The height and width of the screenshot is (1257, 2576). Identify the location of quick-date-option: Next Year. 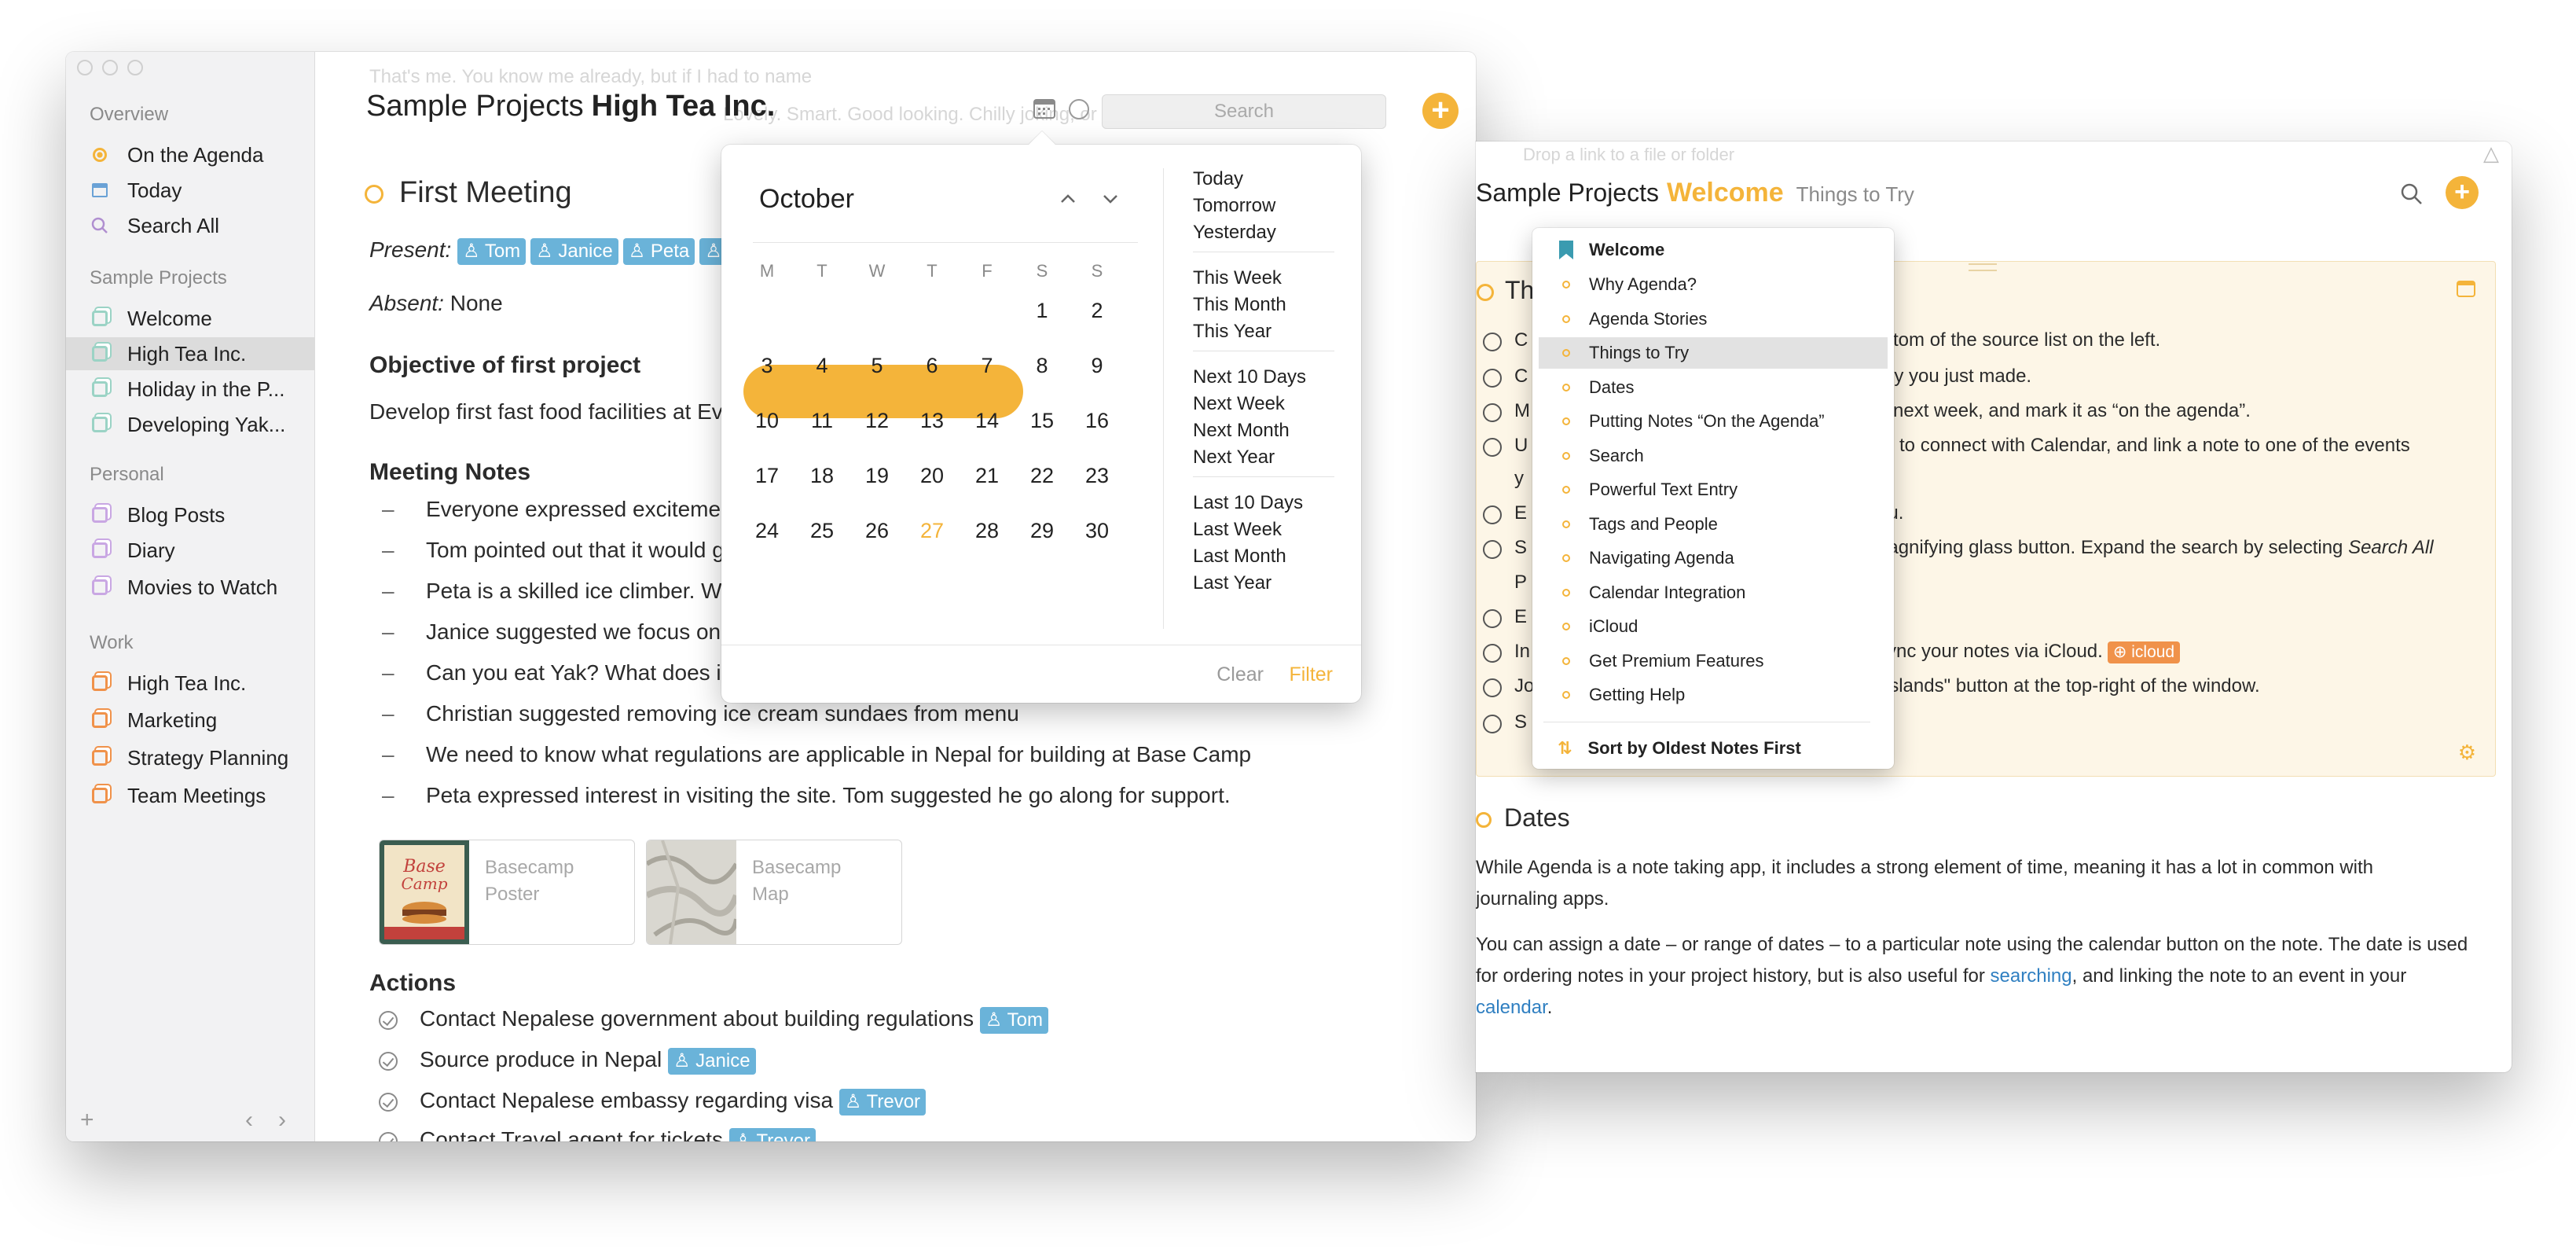
(1234, 458).